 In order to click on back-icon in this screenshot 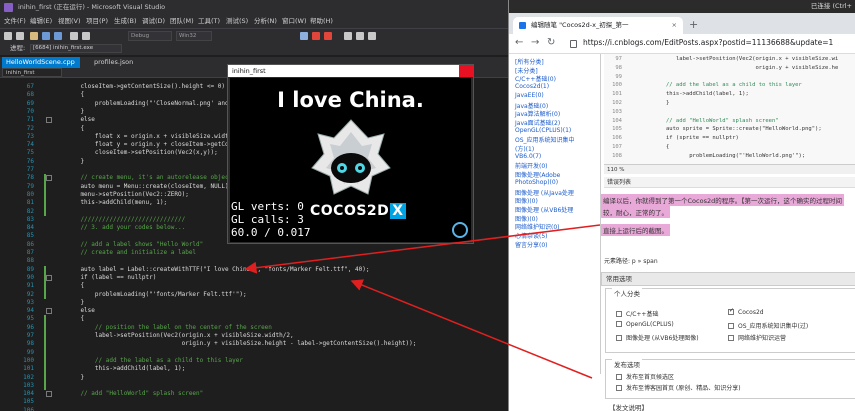, I will do `click(8, 36)`.